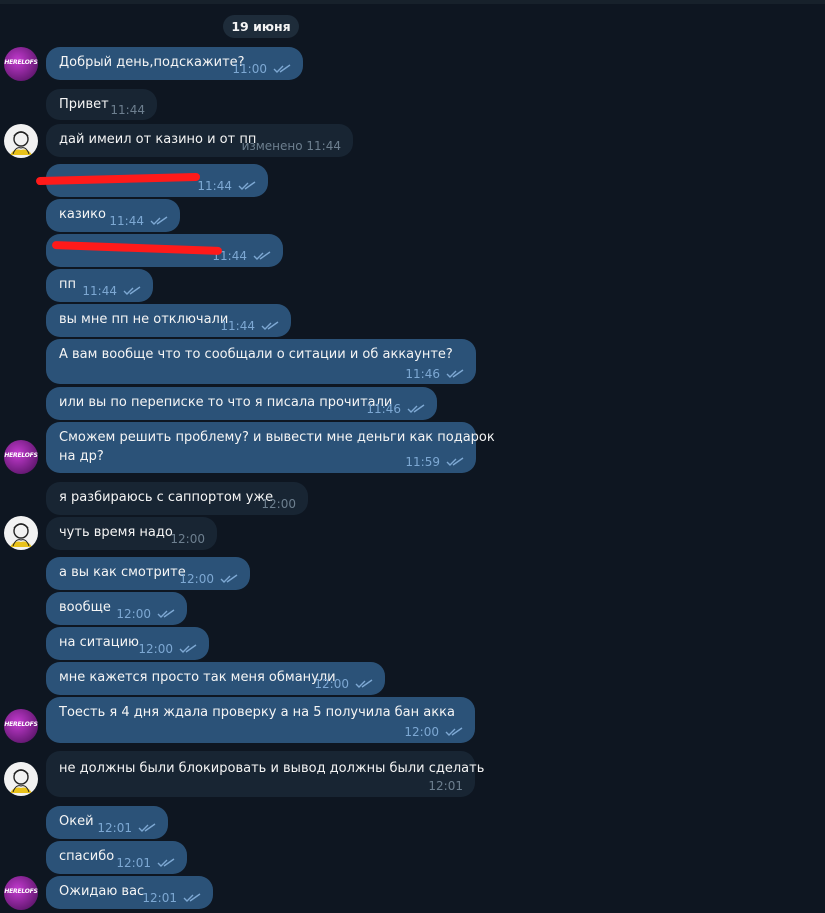 This screenshot has width=825, height=913. I want to click on message-bubble: а вы как смотрите 12:00, so click(148, 573).